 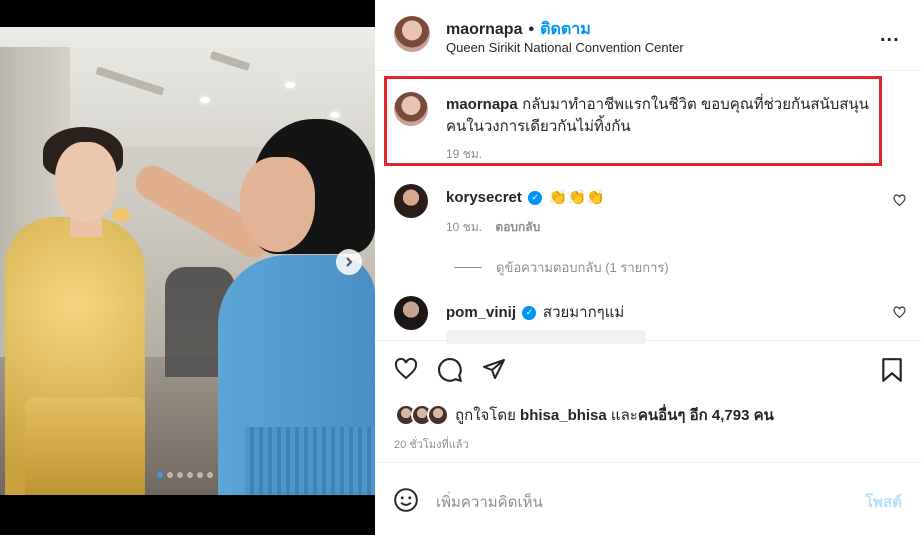 I want to click on post-author-row: maornapa • ติดตาม, so click(x=518, y=29).